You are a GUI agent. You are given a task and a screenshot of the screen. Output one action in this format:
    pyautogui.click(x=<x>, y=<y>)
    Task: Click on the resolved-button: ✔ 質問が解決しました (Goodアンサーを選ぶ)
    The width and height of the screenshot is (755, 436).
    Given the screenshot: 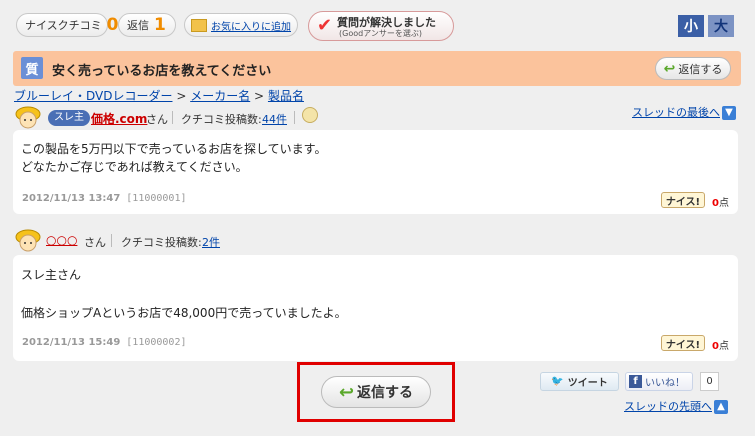 What is the action you would take?
    pyautogui.click(x=381, y=26)
    